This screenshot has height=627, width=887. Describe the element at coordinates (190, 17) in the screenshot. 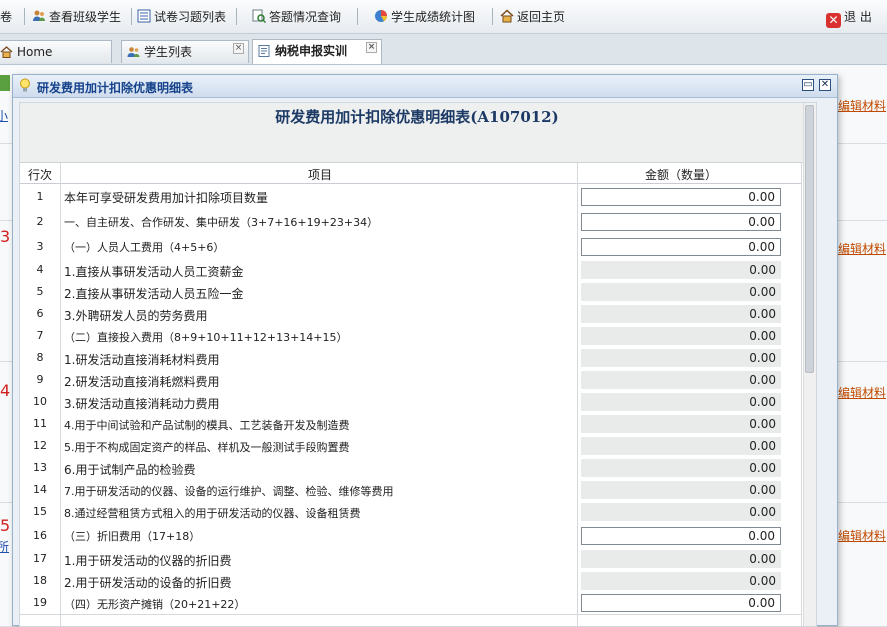

I see `exam-exercise-list-label: 试卷习题列表` at that location.